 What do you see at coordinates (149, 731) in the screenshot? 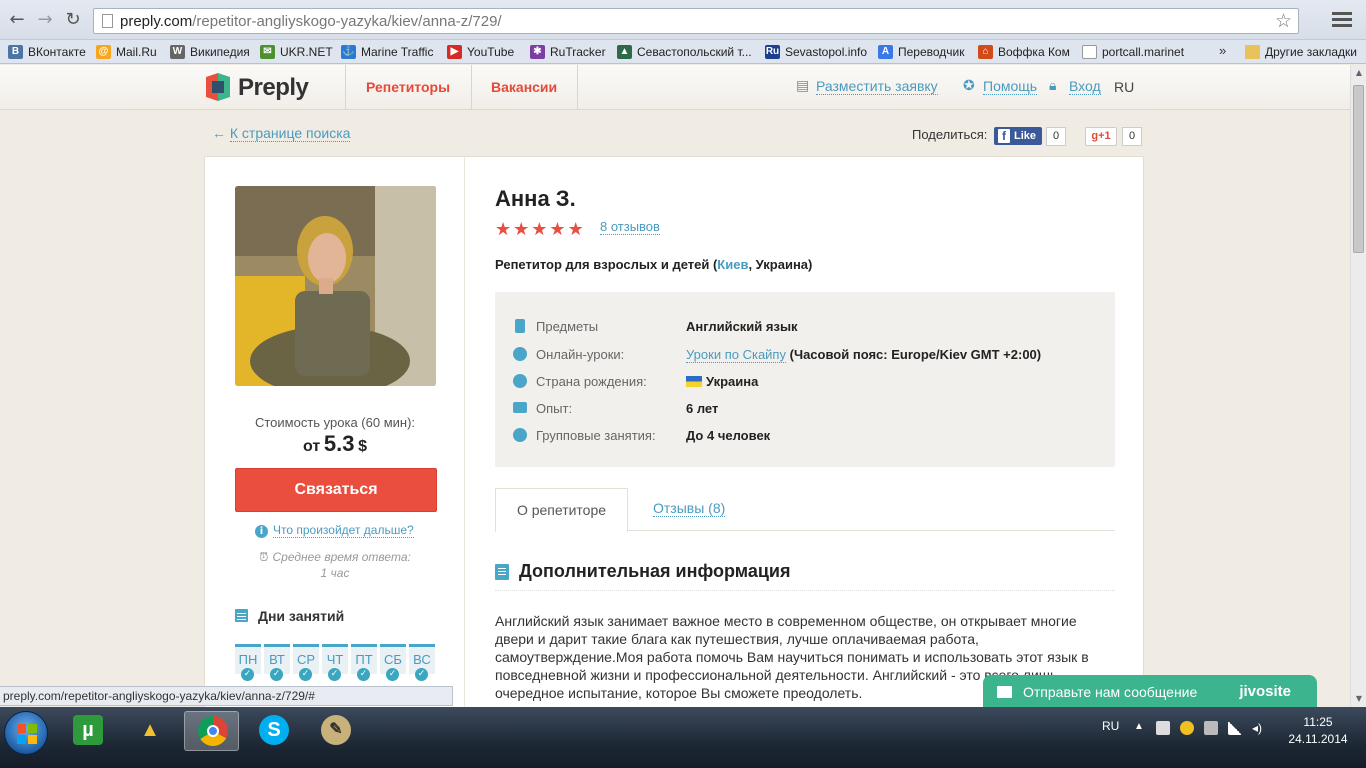
I see `aimp-icon: ▲` at bounding box center [149, 731].